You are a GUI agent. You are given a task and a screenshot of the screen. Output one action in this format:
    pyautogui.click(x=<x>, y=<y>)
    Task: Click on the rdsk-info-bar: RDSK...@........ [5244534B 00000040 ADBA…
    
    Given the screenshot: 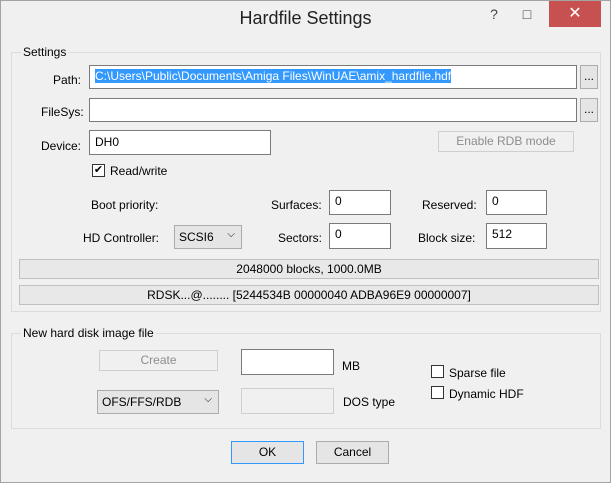 What is the action you would take?
    pyautogui.click(x=309, y=295)
    